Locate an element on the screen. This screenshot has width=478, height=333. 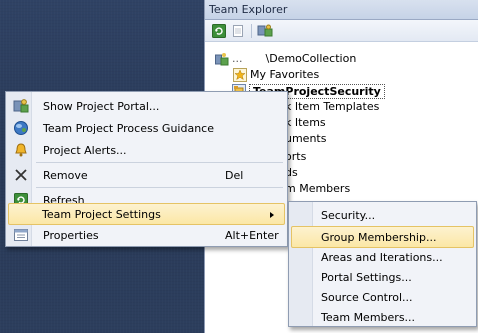
connect-toolbar-button is located at coordinates (265, 31).